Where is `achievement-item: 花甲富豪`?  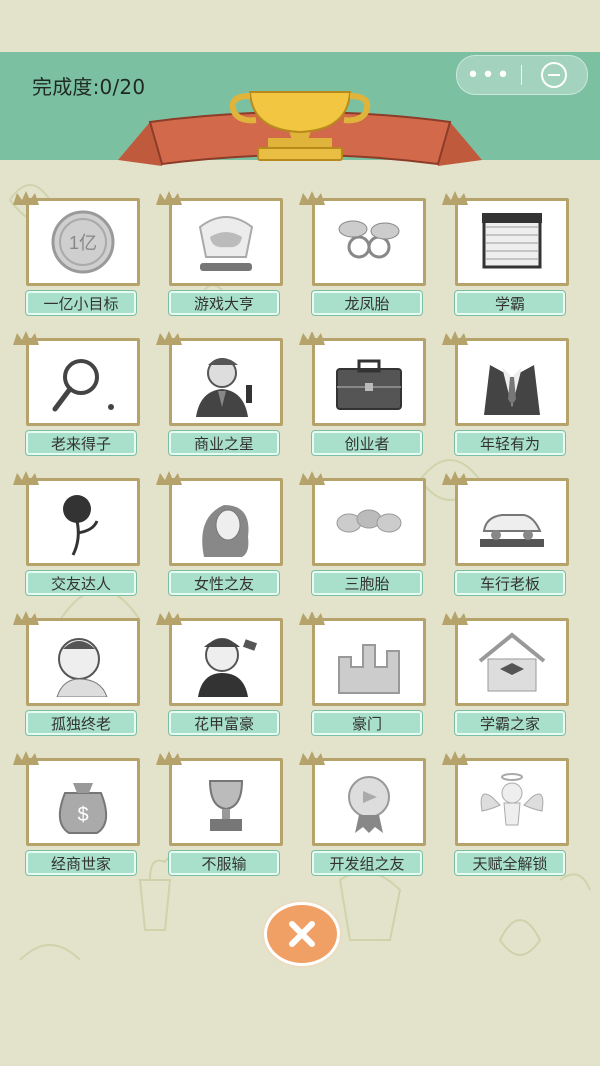
achievement-item: 花甲富豪 is located at coordinates (219, 677).